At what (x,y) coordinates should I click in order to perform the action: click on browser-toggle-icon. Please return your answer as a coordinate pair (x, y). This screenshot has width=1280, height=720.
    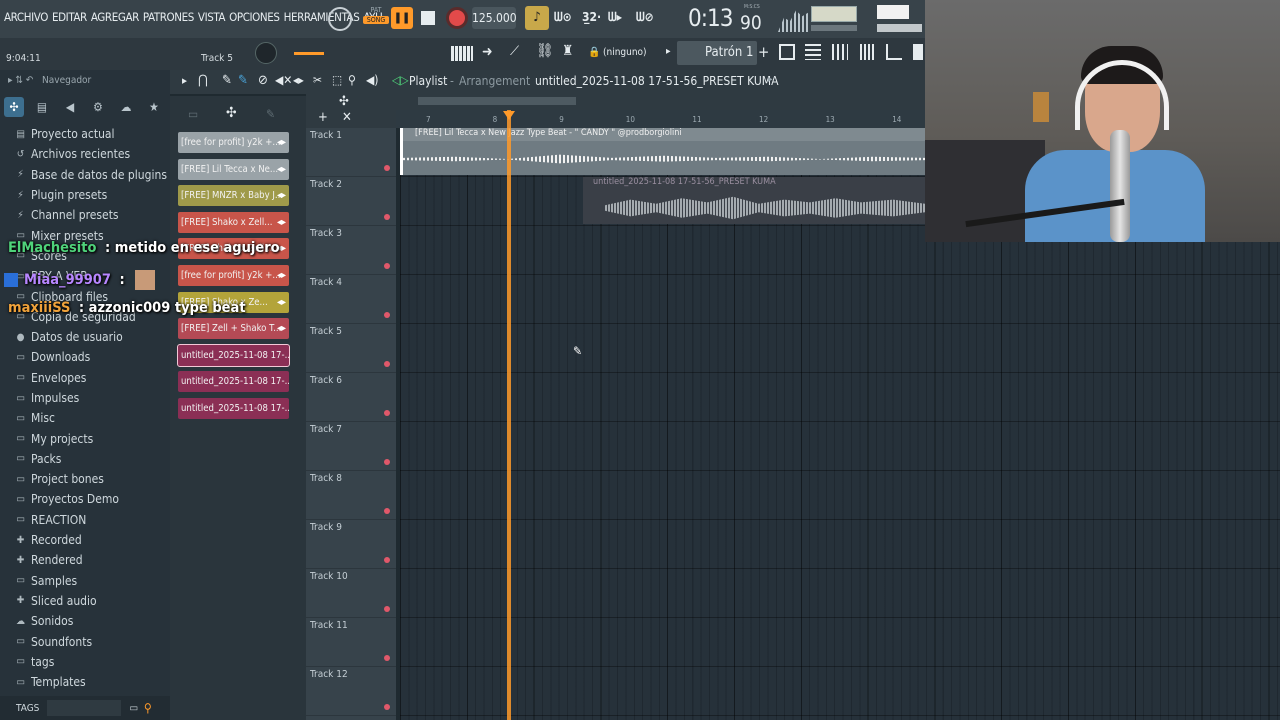
    Looking at the image, I should click on (894, 52).